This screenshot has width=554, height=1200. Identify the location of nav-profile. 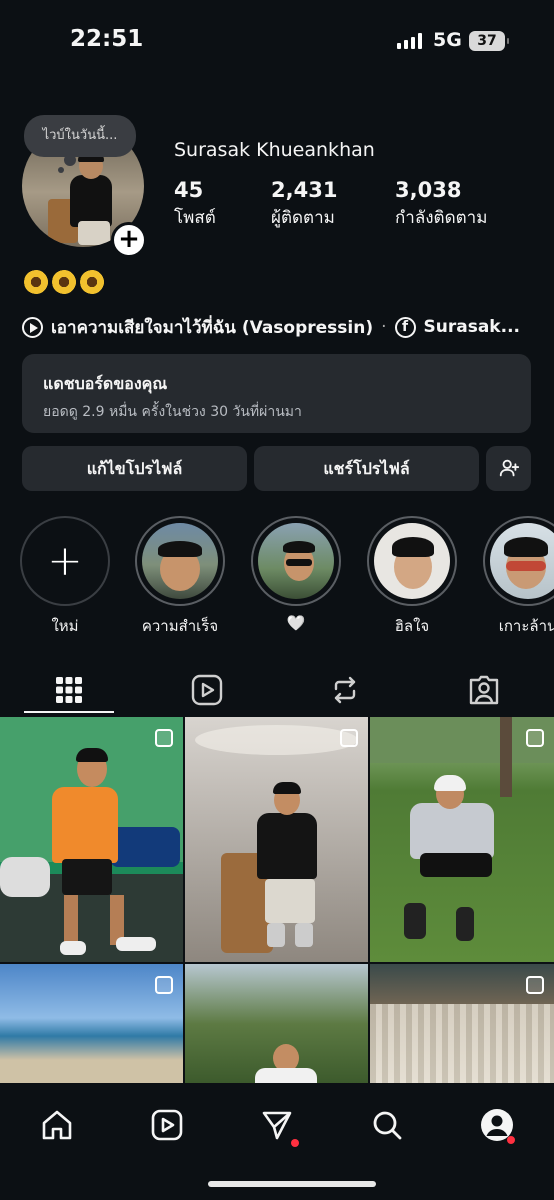
(497, 1125).